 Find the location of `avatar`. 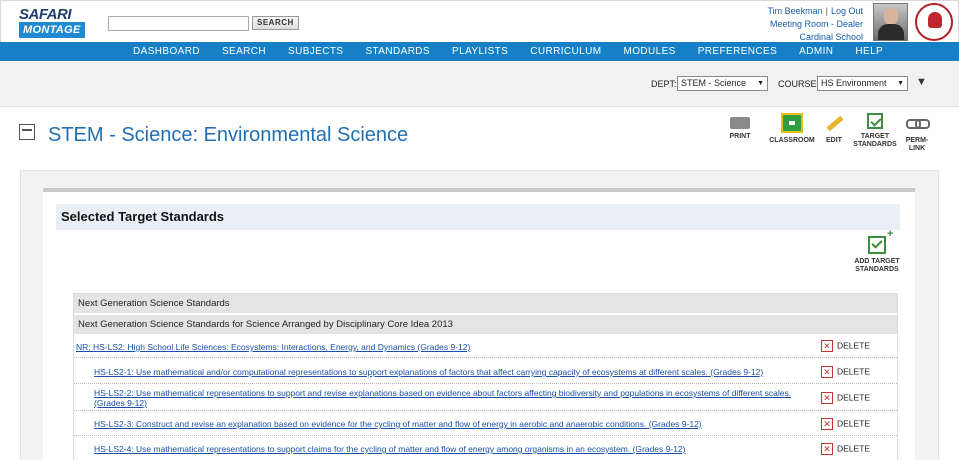

avatar is located at coordinates (890, 22).